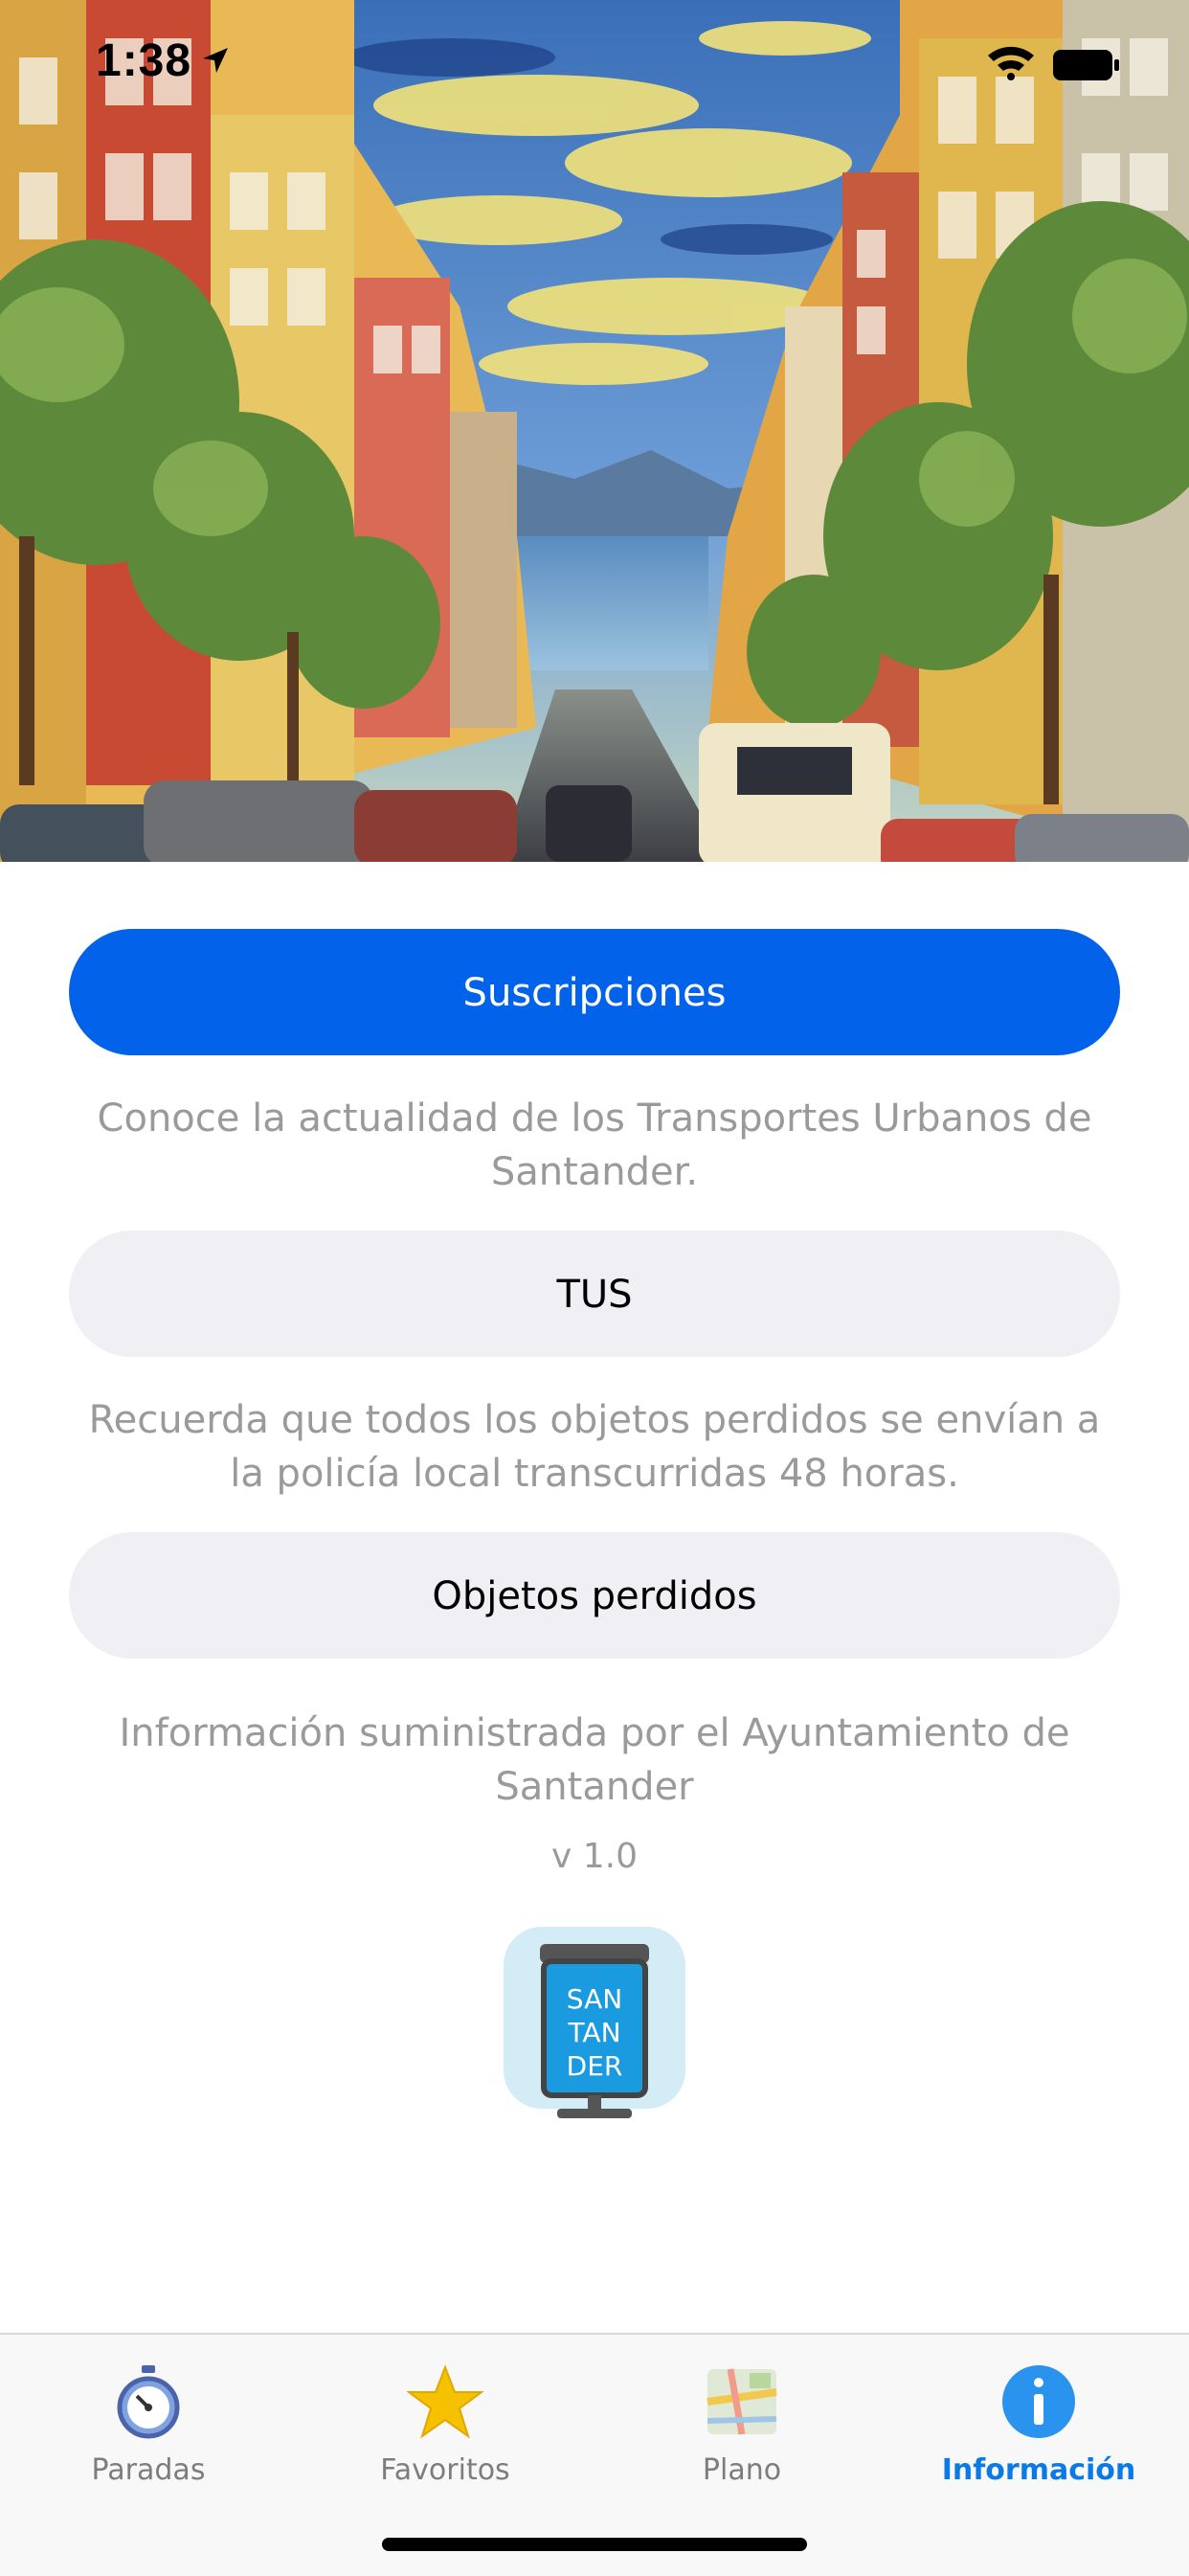 The width and height of the screenshot is (1189, 2576). I want to click on battery-icon, so click(1086, 67).